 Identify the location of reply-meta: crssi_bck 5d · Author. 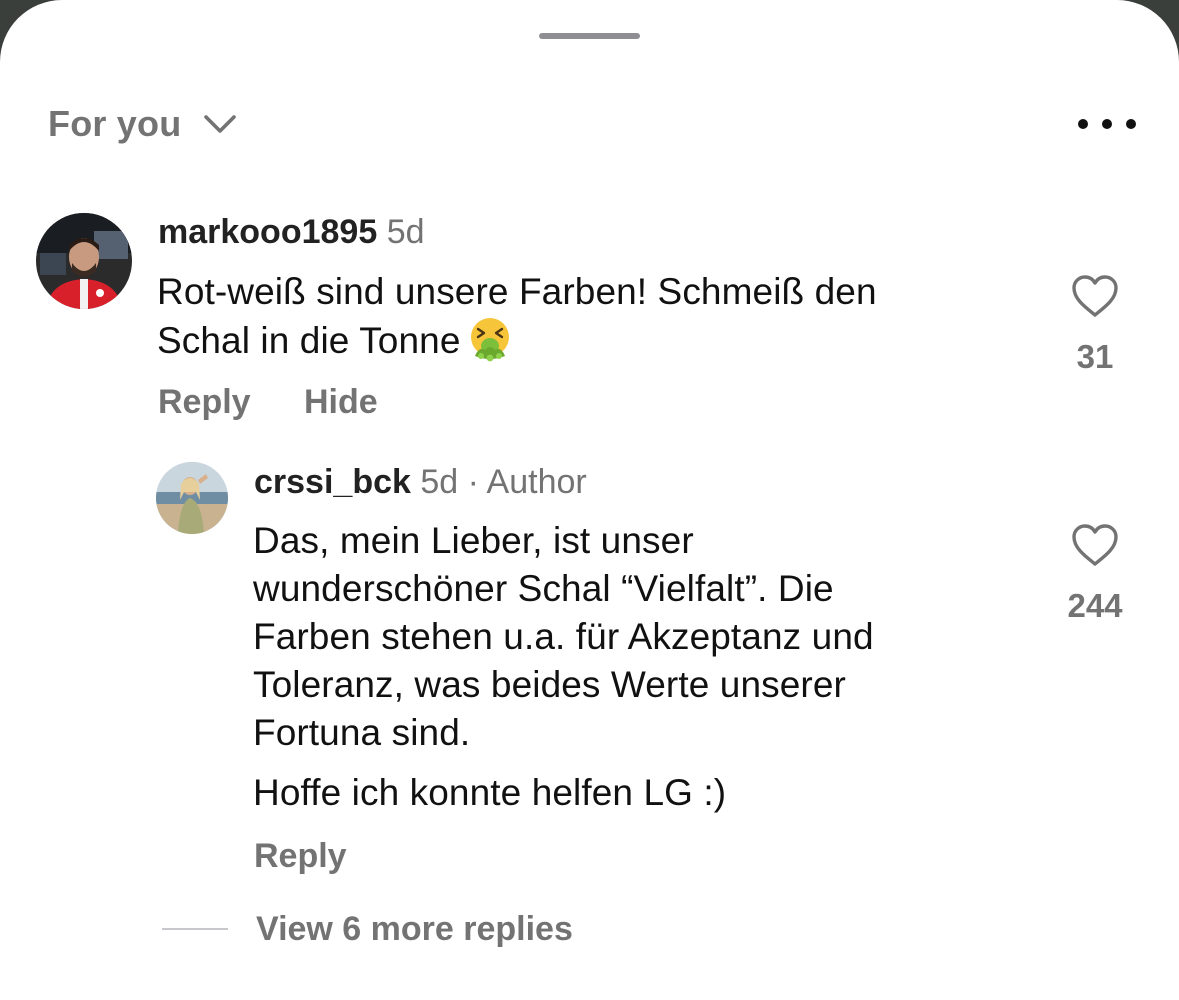
(420, 482).